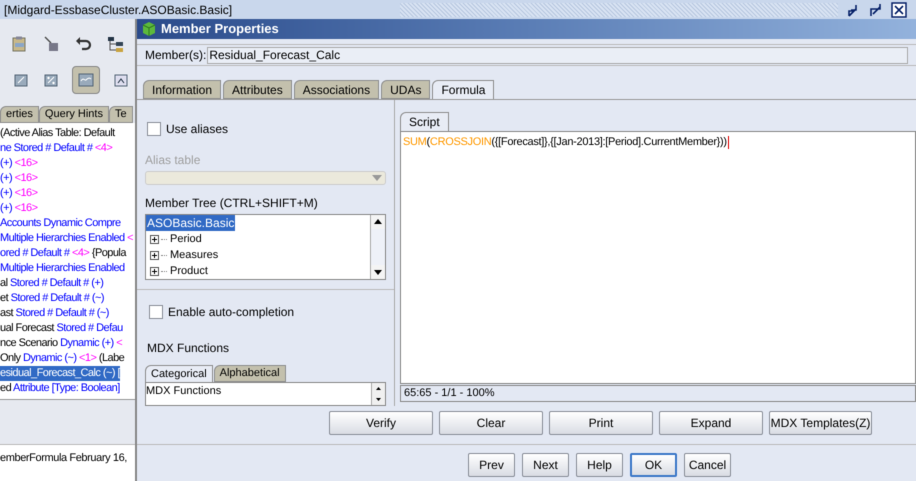  I want to click on tilde-toggle-button, so click(86, 80).